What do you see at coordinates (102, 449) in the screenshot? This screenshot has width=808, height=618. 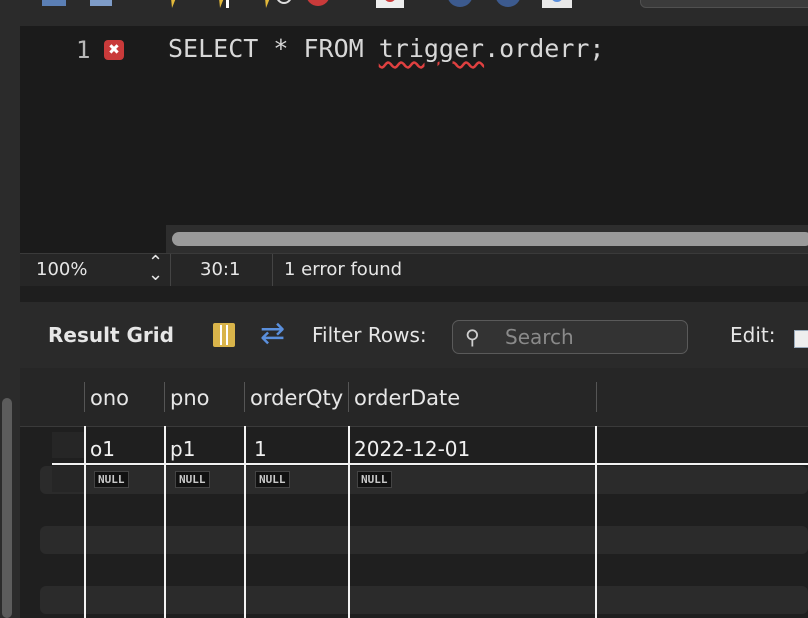 I see `table-cell: o1` at bounding box center [102, 449].